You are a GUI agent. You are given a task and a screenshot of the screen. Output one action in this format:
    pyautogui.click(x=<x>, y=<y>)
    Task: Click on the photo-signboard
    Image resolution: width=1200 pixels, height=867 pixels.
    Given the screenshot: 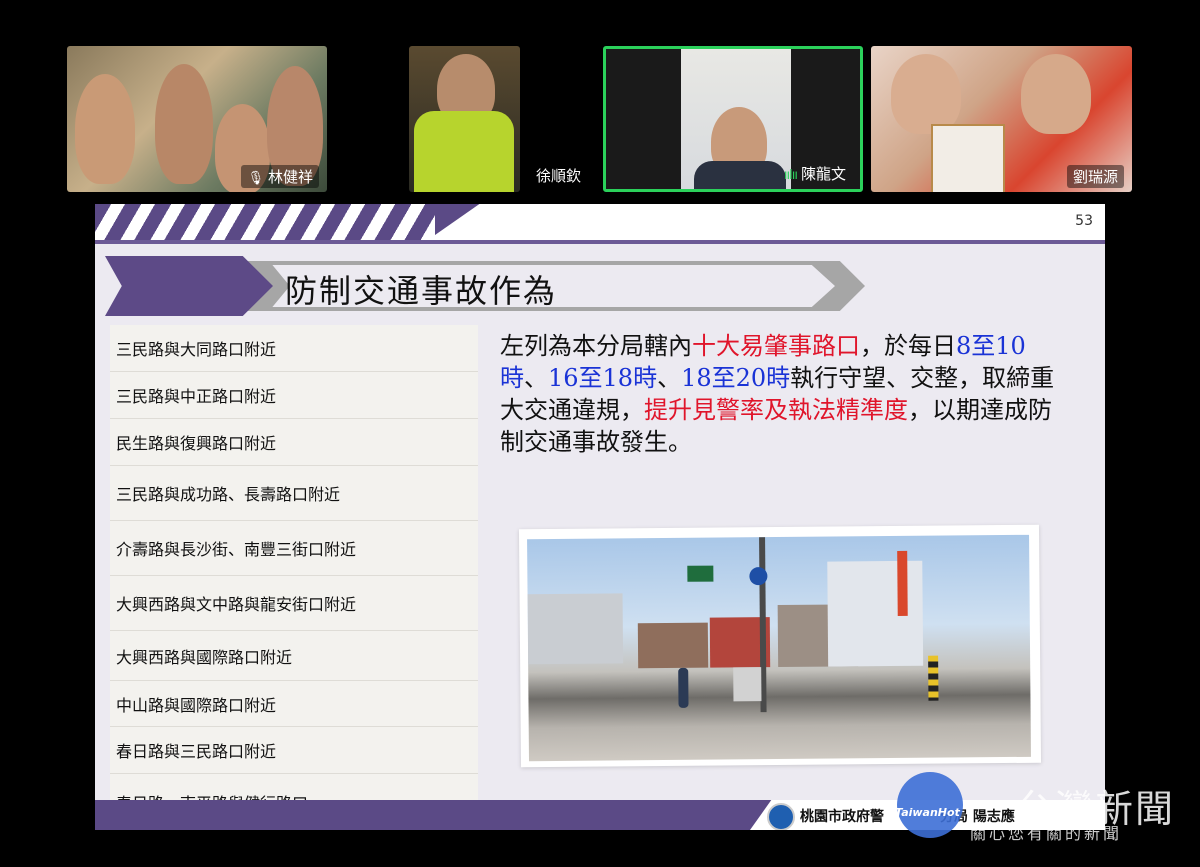 What is the action you would take?
    pyautogui.click(x=902, y=583)
    